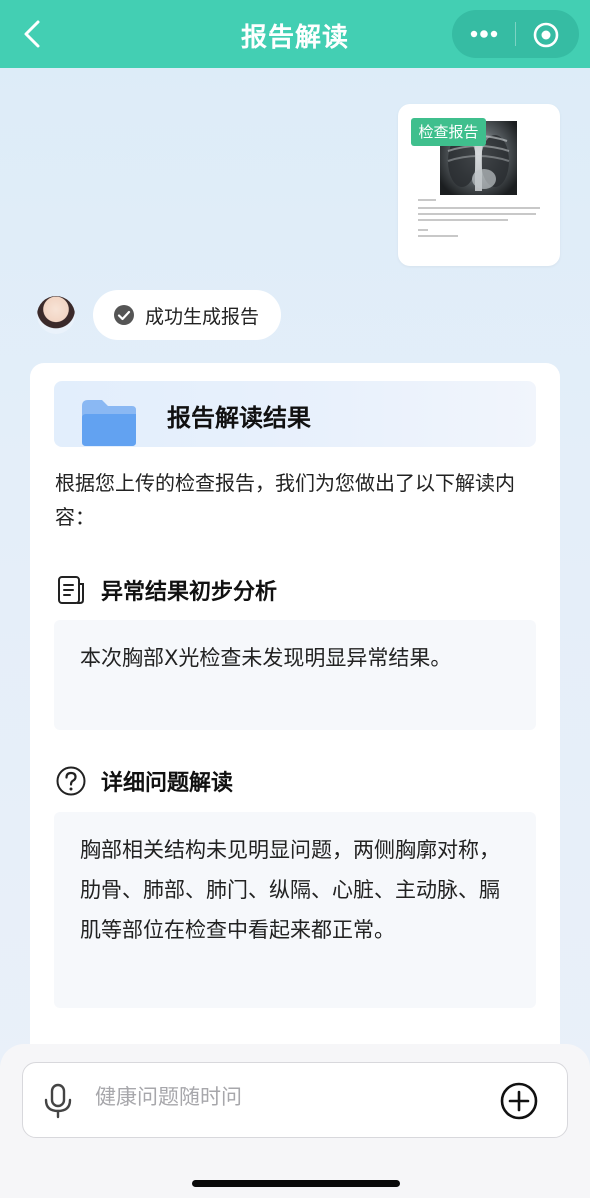 This screenshot has height=1198, width=590. I want to click on more-dots-icon, so click(484, 34).